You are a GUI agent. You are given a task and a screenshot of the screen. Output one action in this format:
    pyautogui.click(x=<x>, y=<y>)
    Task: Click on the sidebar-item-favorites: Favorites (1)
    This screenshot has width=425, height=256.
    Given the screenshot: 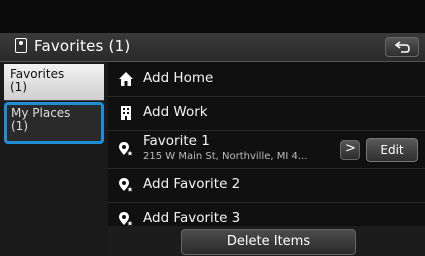 What is the action you would take?
    pyautogui.click(x=54, y=82)
    